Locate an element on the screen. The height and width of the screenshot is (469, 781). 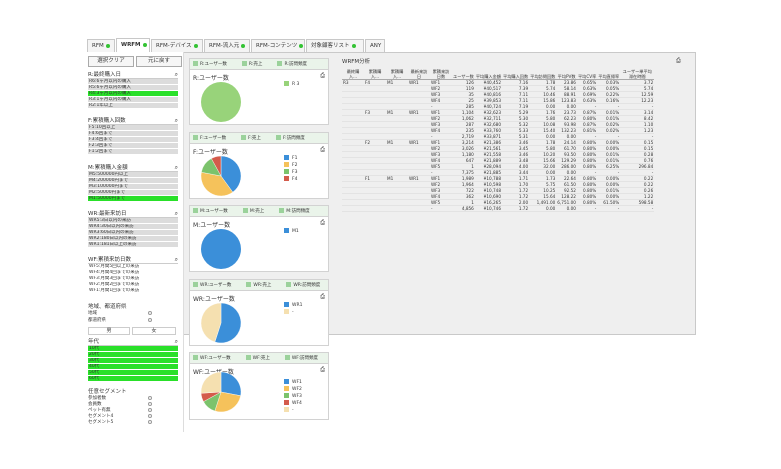
legend-item: F1 is located at coordinates (290, 158).